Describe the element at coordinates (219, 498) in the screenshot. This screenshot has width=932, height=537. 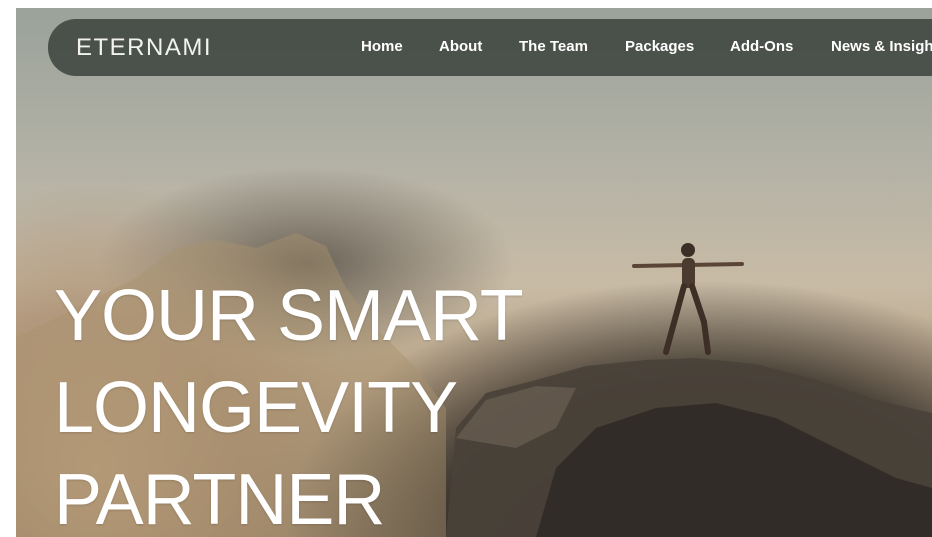
I see `hero-heading-line-3: PARTNER` at that location.